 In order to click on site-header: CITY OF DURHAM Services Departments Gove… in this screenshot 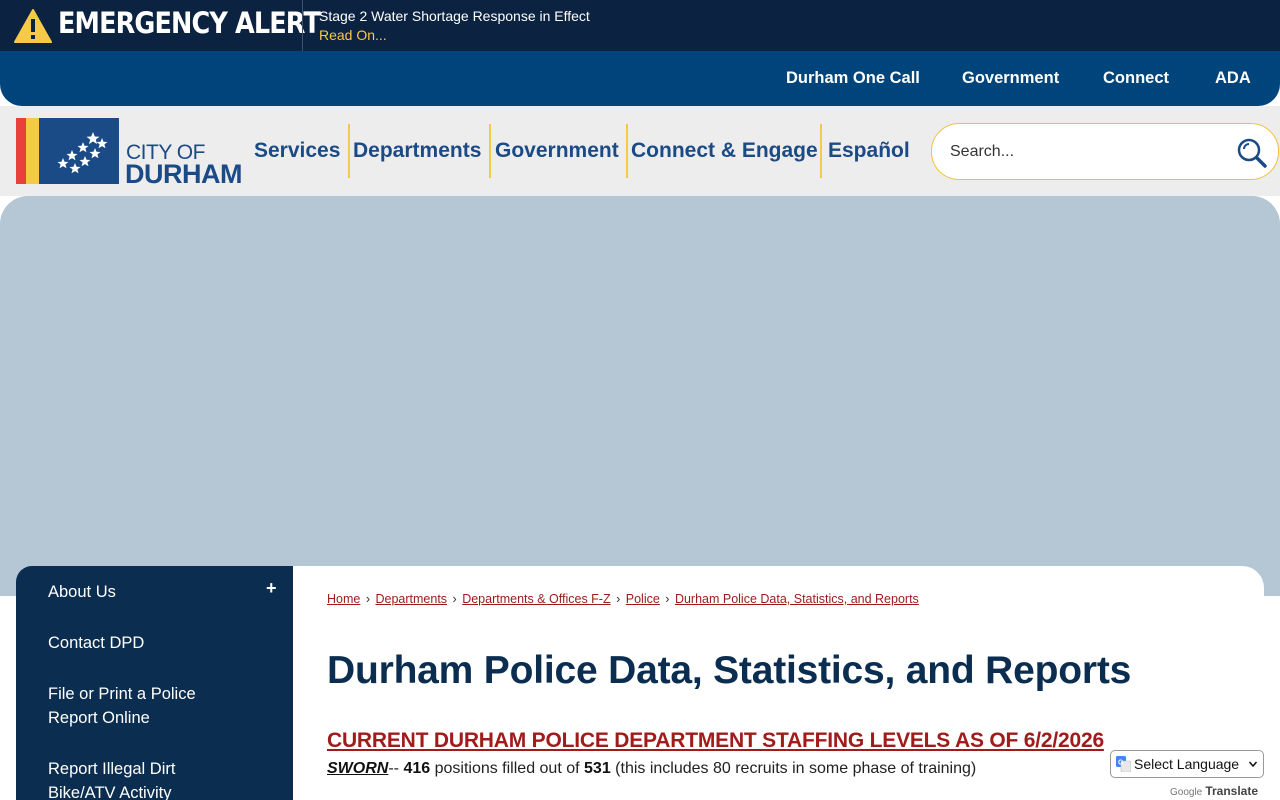, I will do `click(640, 151)`.